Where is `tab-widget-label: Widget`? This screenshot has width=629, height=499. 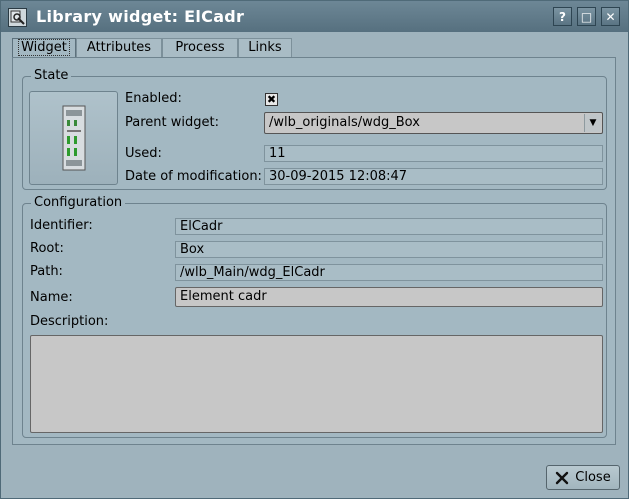 tab-widget-label: Widget is located at coordinates (44, 47).